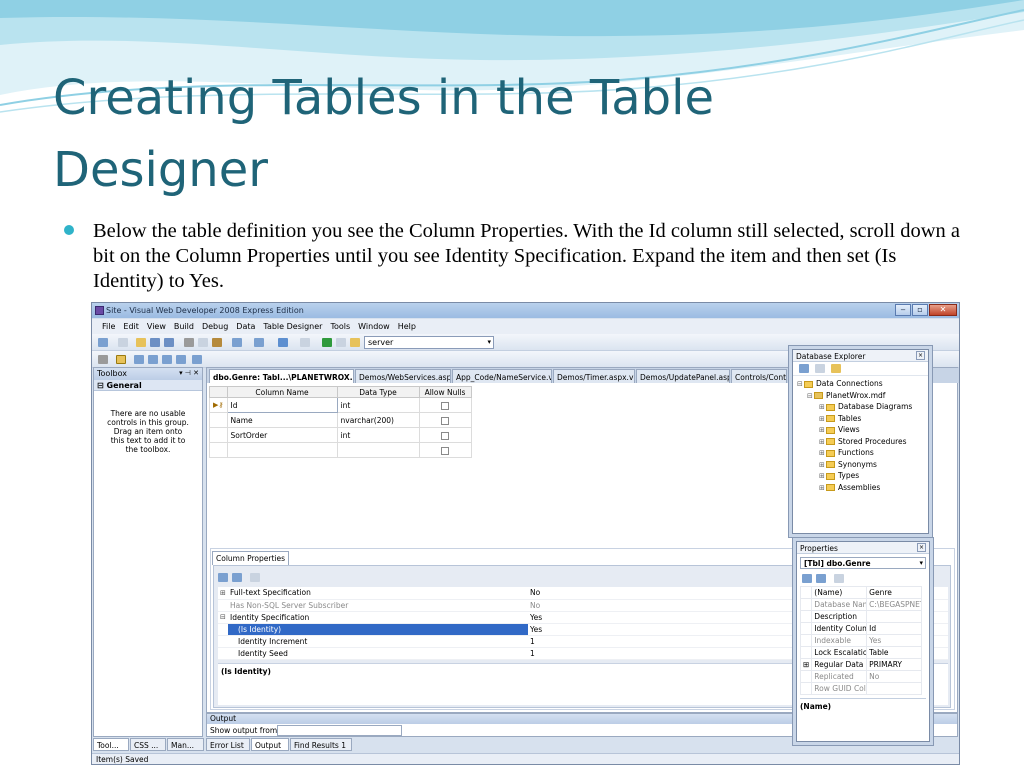 The width and height of the screenshot is (1024, 768). Describe the element at coordinates (407, 326) in the screenshot. I see `menu-help: Help` at that location.